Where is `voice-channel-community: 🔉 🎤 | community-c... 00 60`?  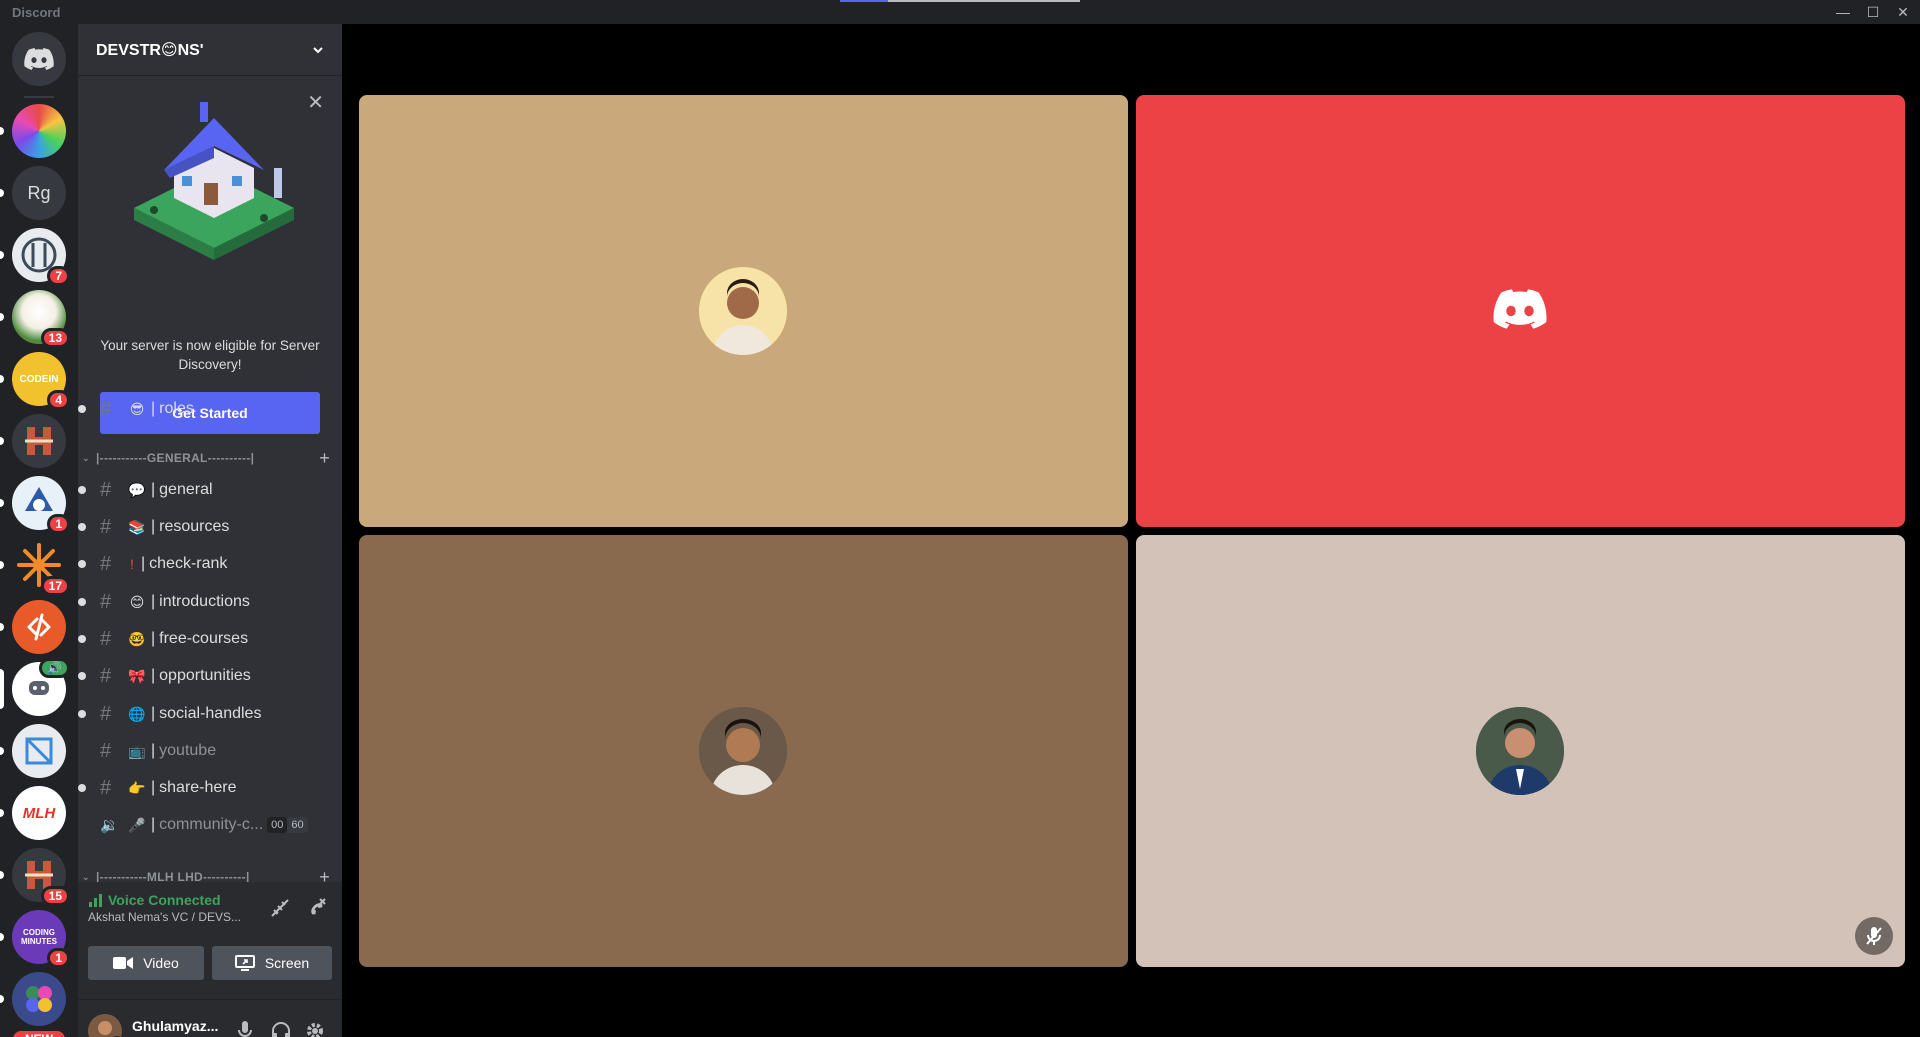 voice-channel-community: 🔉 🎤 | community-c... 00 60 is located at coordinates (210, 825).